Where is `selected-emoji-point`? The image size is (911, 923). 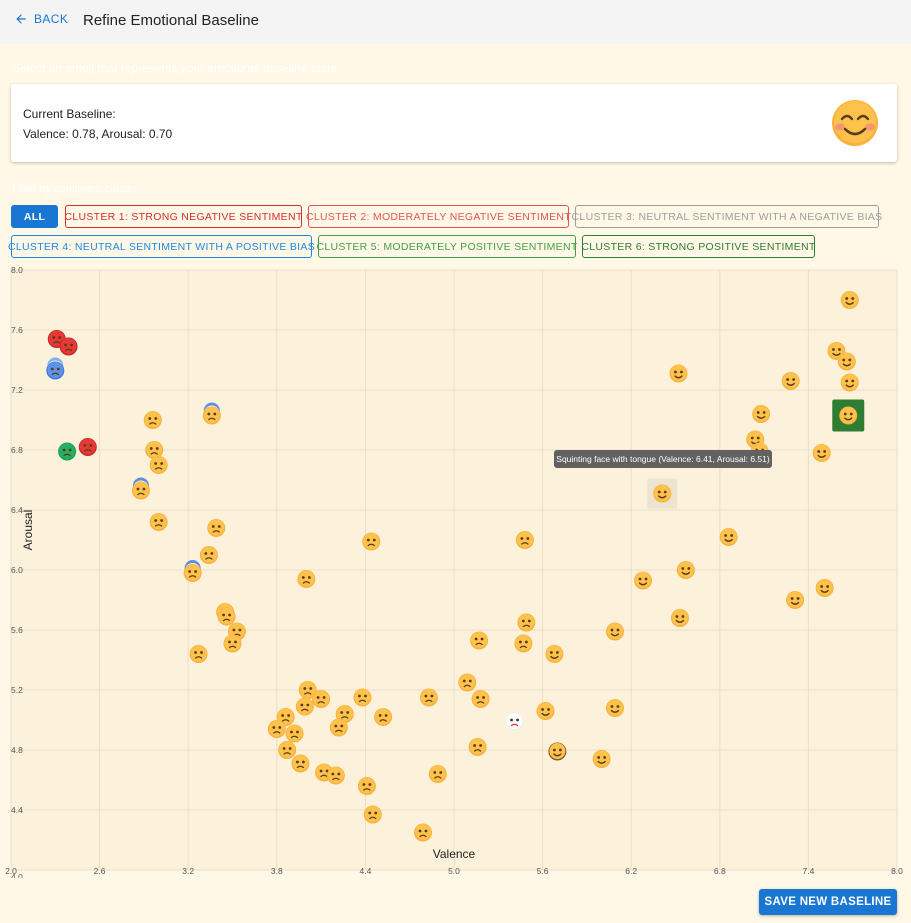
selected-emoji-point is located at coordinates (662, 493).